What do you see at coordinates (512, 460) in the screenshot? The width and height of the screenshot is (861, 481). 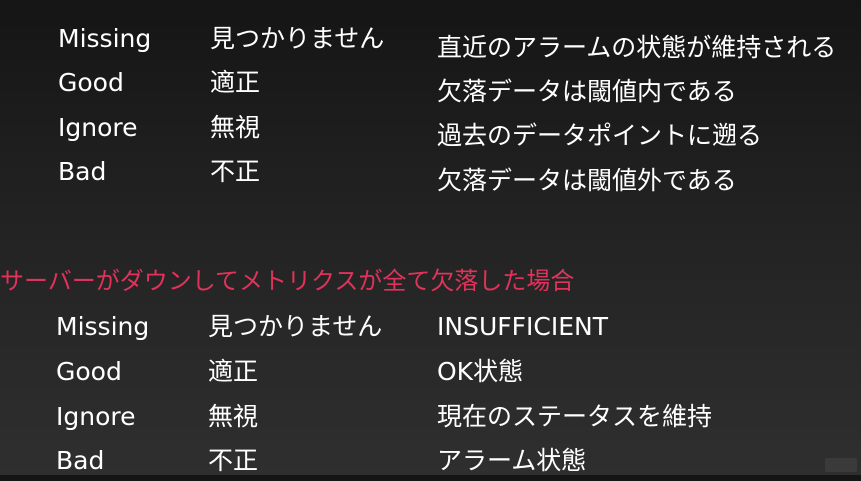 I see `alarm-state: アラーム状態` at bounding box center [512, 460].